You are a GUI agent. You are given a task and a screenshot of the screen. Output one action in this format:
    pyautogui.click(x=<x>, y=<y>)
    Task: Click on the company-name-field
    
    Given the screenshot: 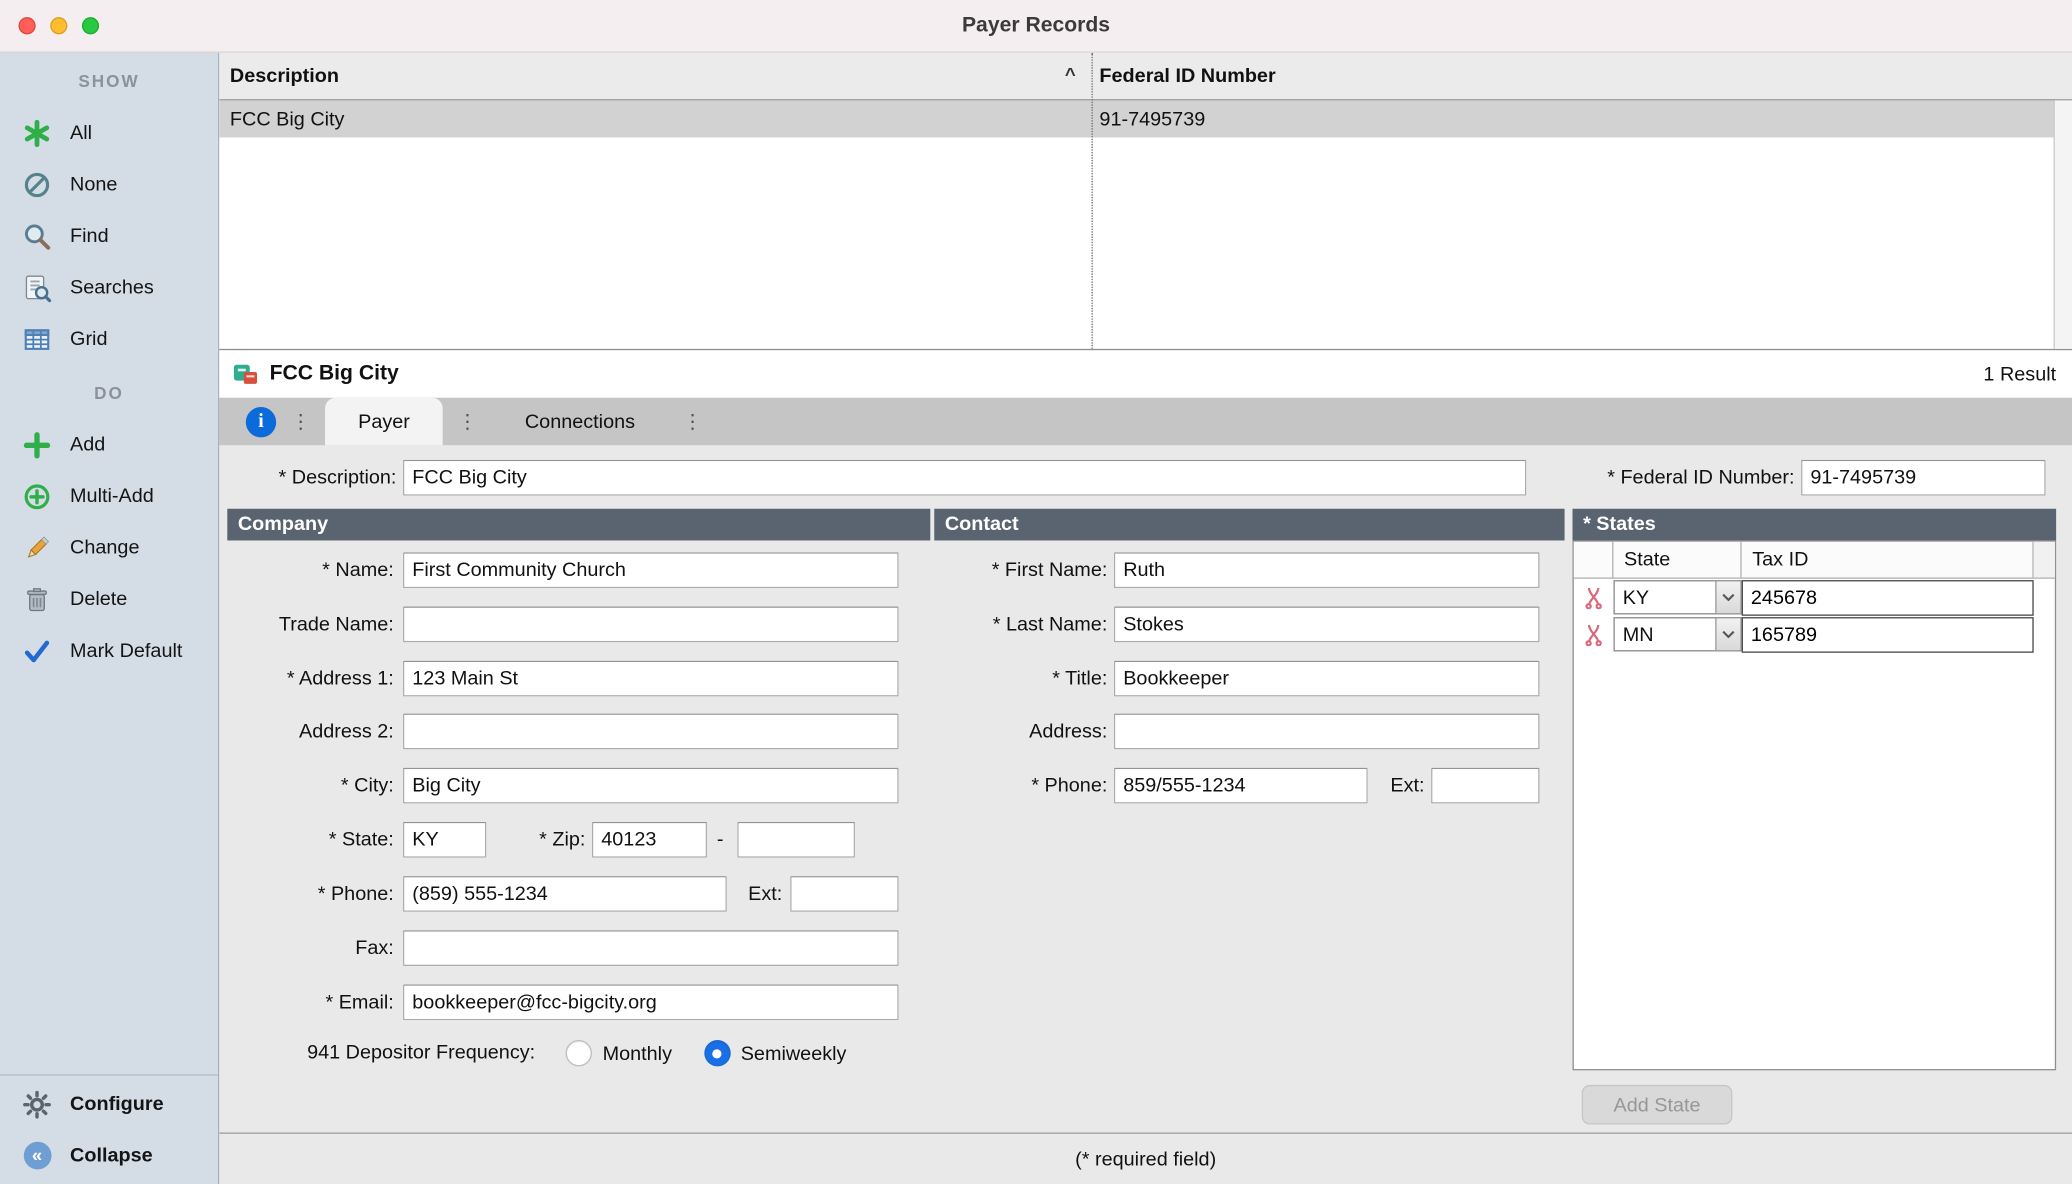 What is the action you would take?
    pyautogui.click(x=651, y=570)
    